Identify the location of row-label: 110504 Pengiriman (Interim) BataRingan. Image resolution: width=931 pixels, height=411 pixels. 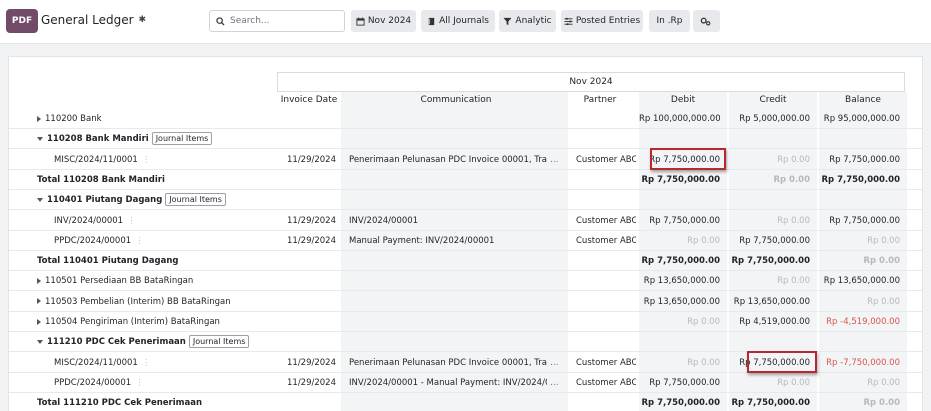
(132, 322).